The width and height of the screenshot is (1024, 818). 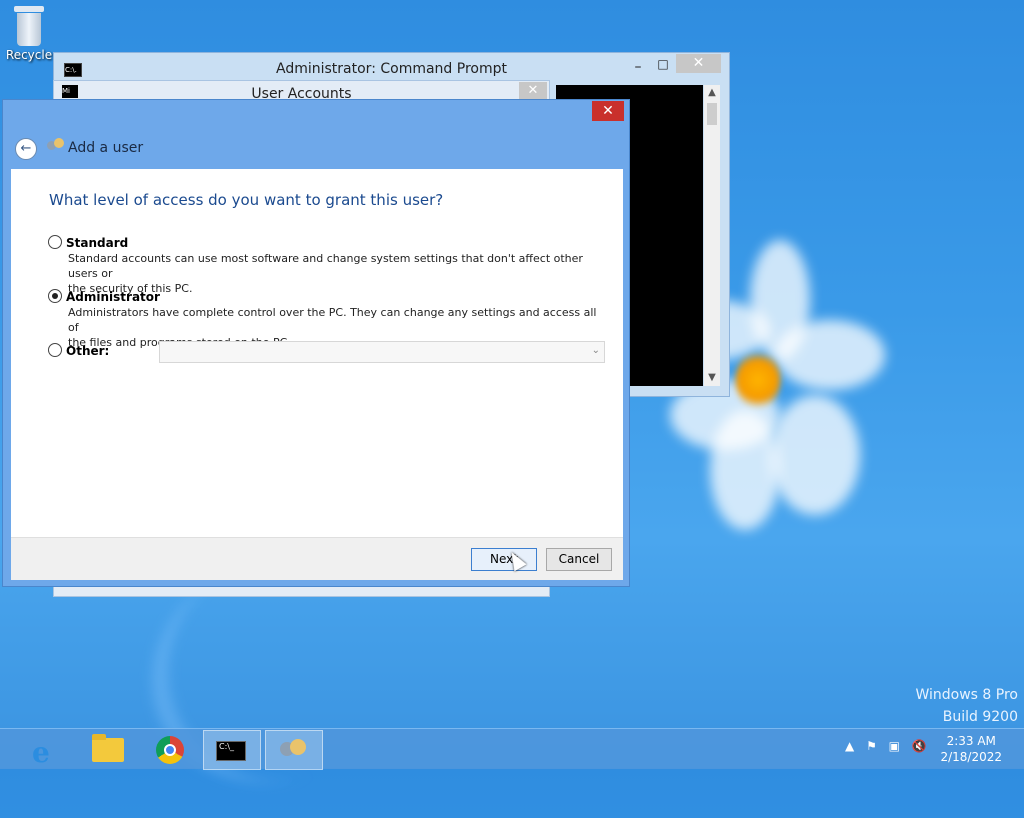 I want to click on cancel-button: Cancel, so click(x=579, y=559).